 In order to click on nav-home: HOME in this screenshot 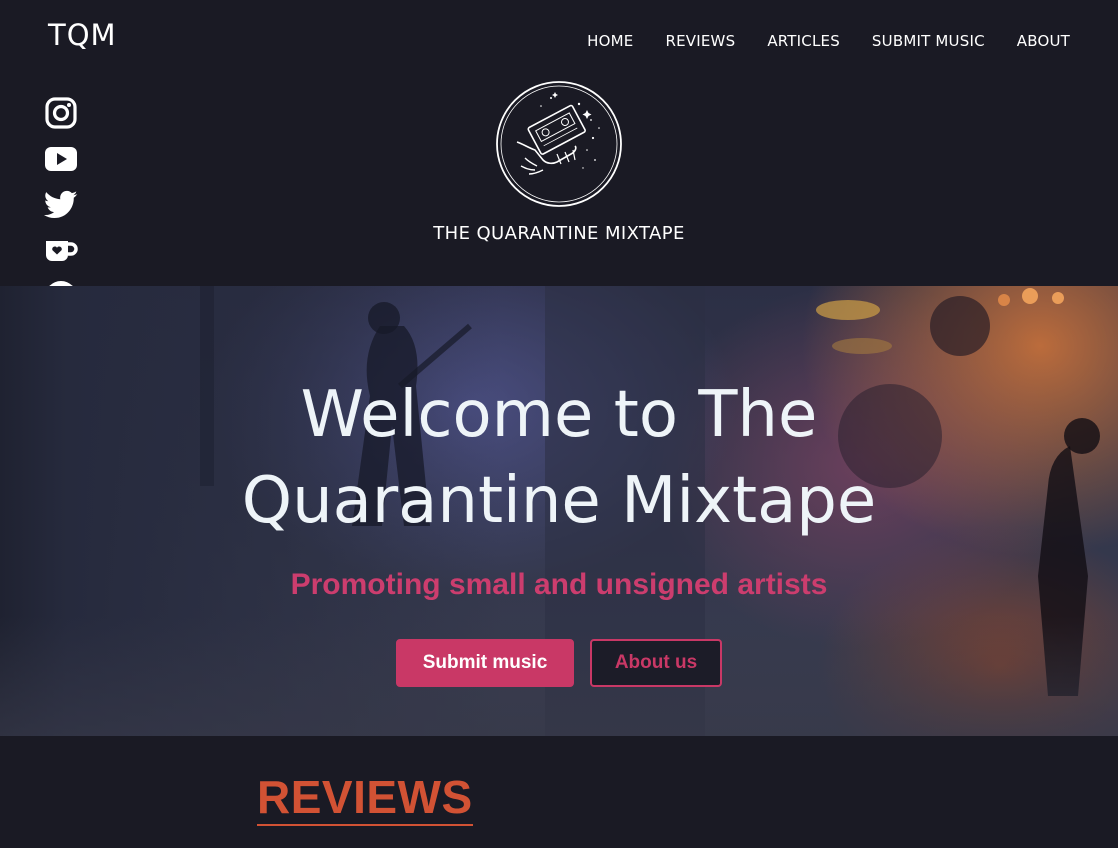, I will do `click(610, 41)`.